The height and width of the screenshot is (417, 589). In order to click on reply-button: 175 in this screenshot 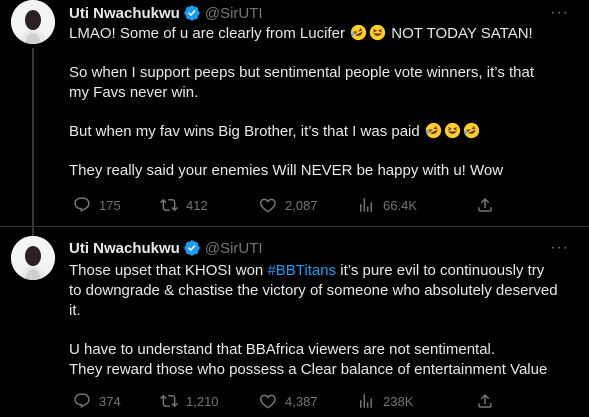, I will do `click(97, 205)`.